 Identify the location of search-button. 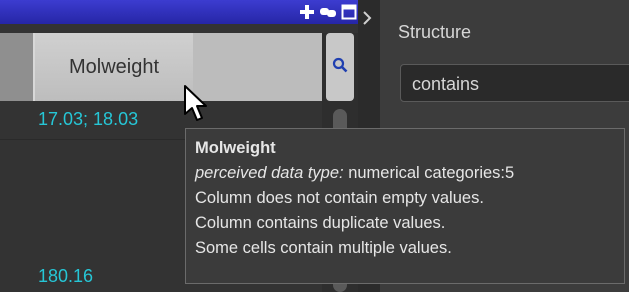
(340, 67).